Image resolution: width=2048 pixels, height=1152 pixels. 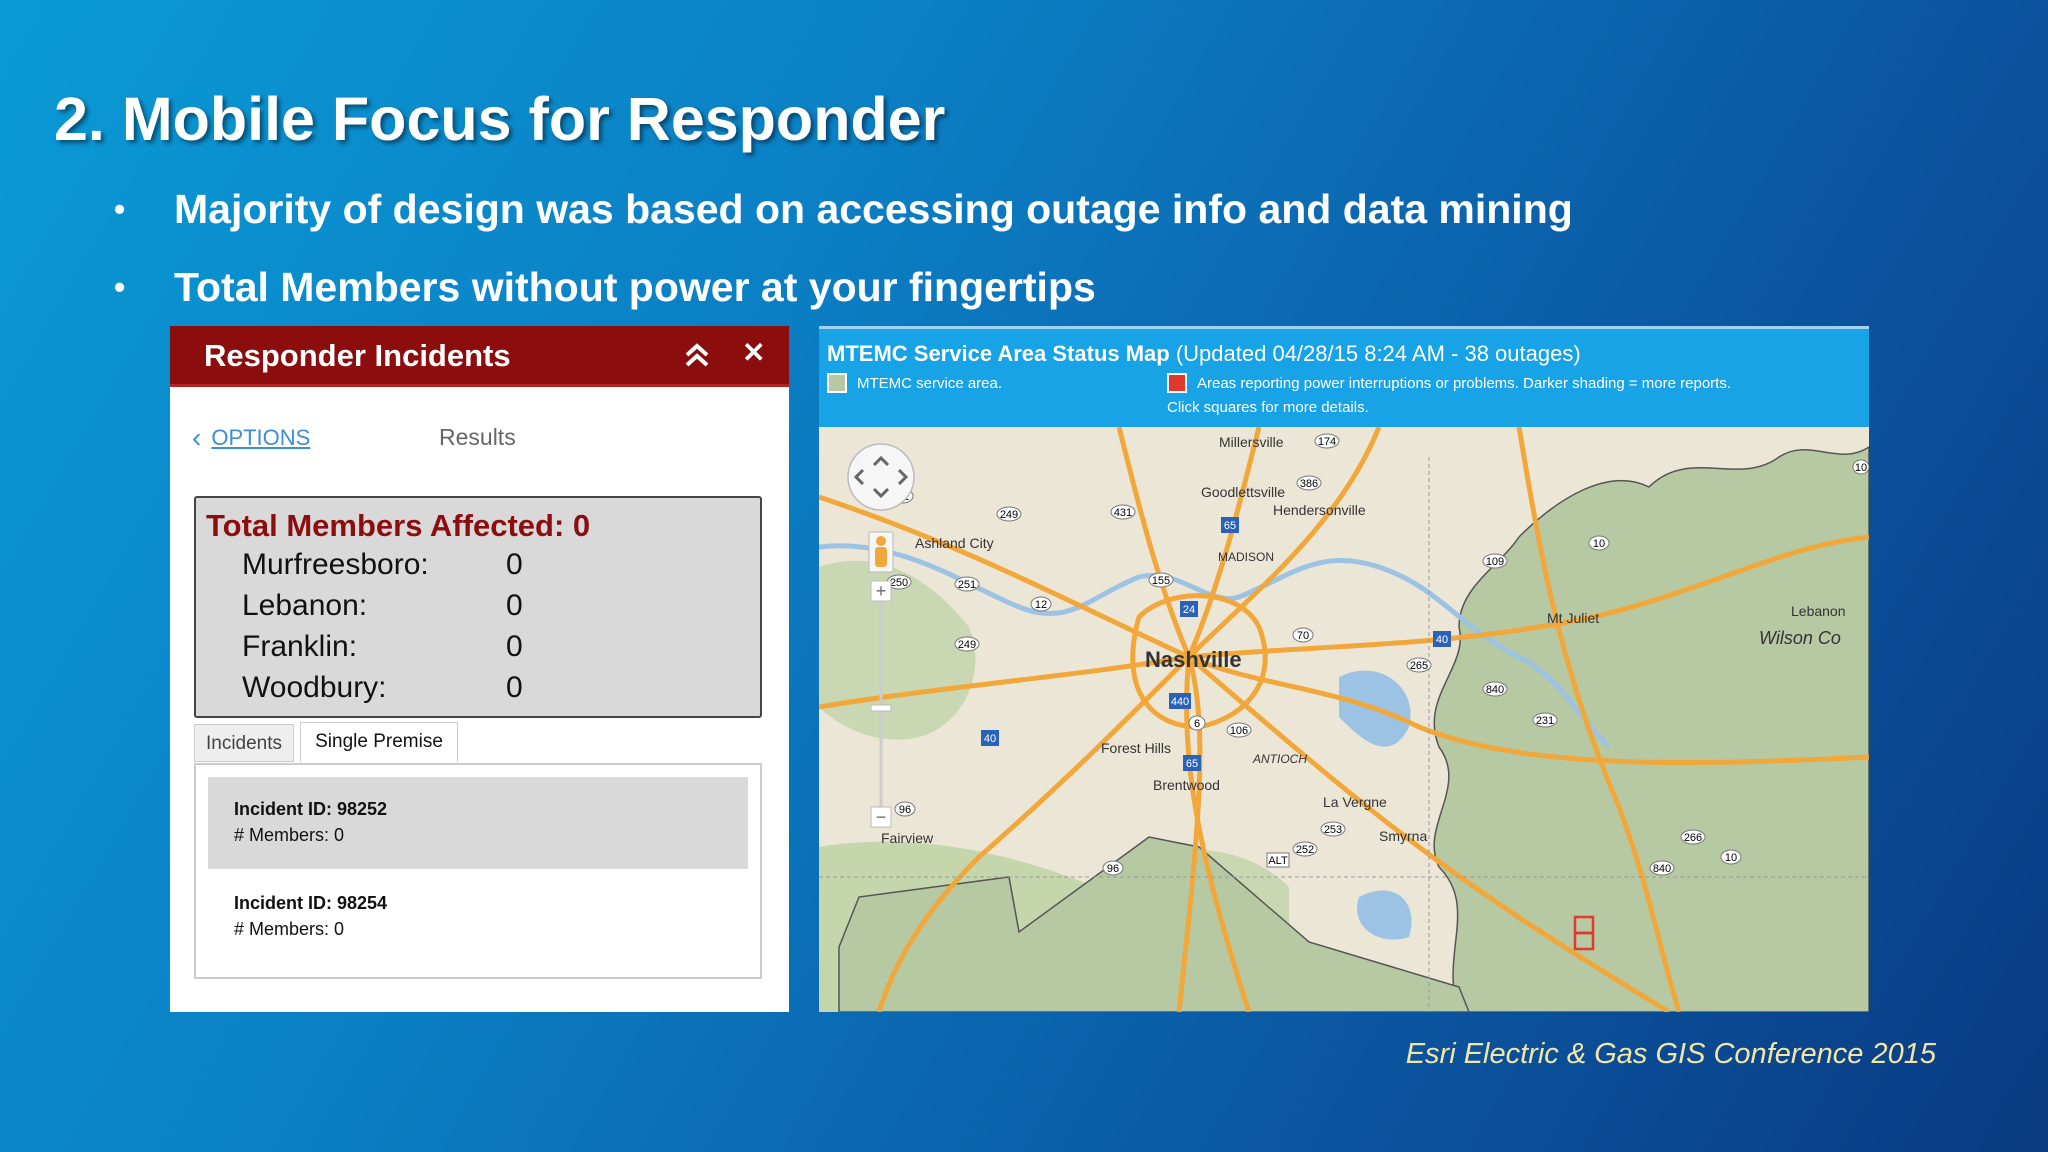 What do you see at coordinates (1189, 610) in the screenshot?
I see `route-shield: 24` at bounding box center [1189, 610].